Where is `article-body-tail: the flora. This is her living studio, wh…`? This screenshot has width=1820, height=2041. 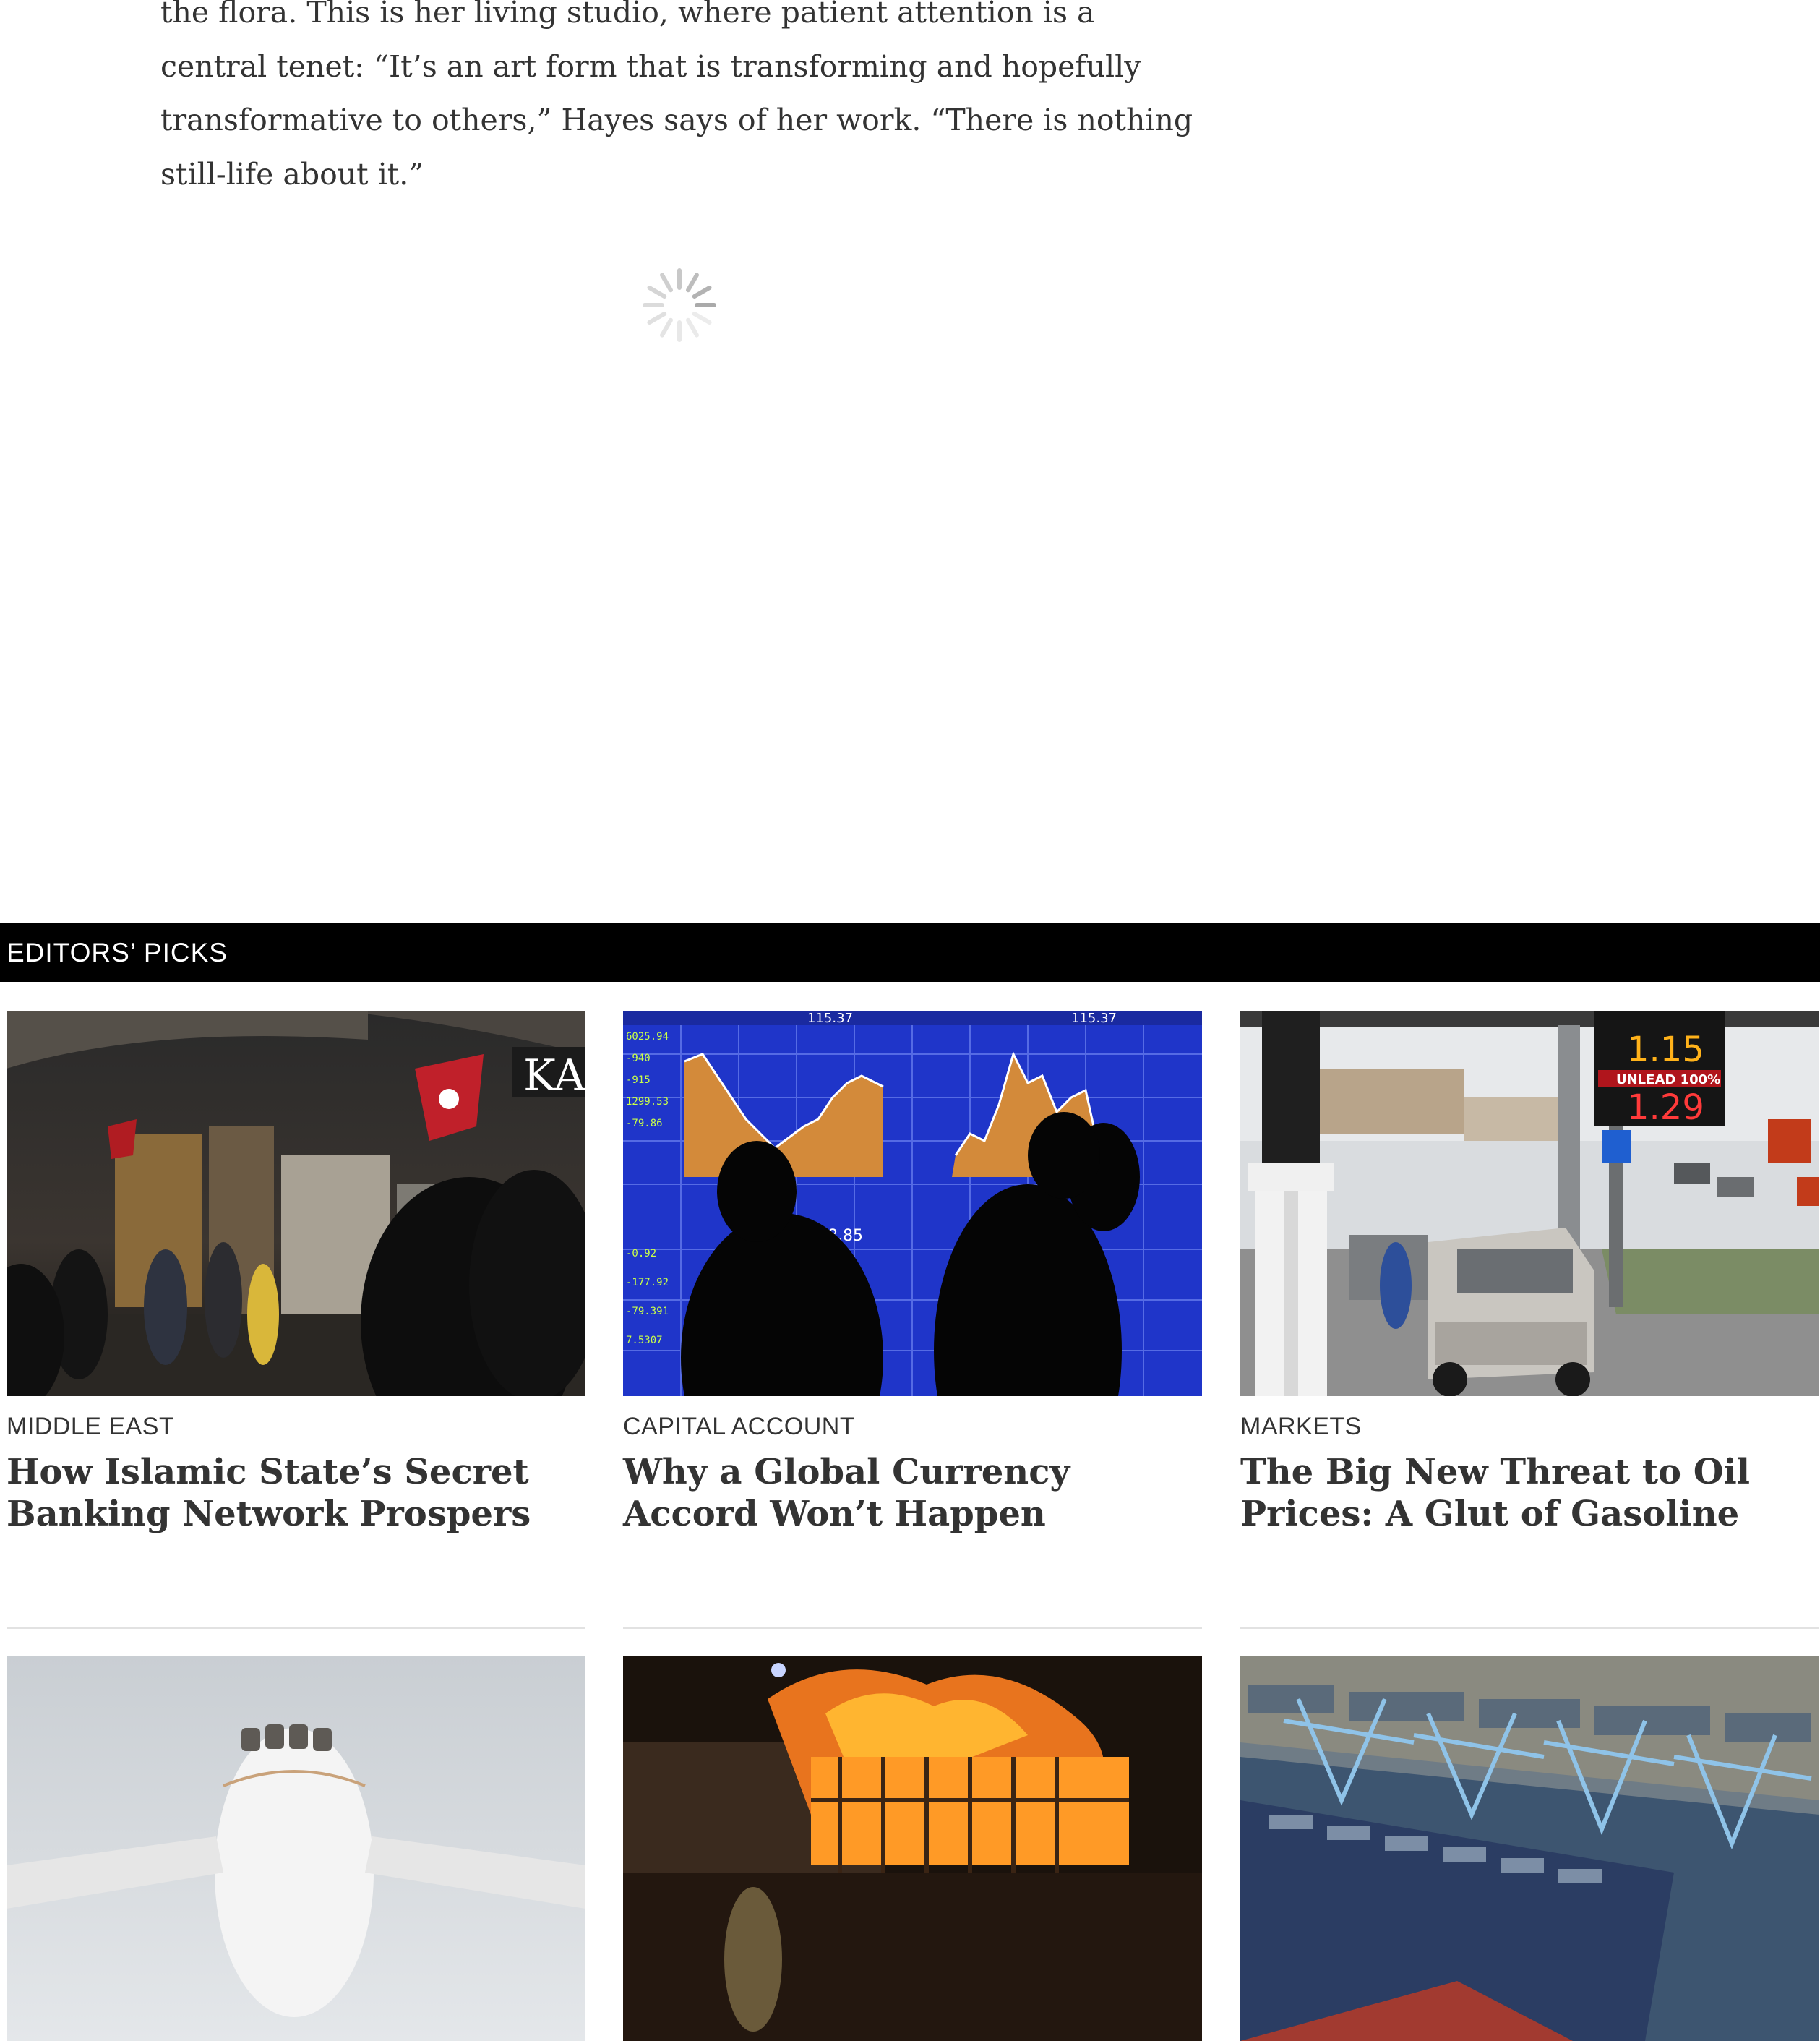 article-body-tail: the flora. This is her living studio, wh… is located at coordinates (688, 101).